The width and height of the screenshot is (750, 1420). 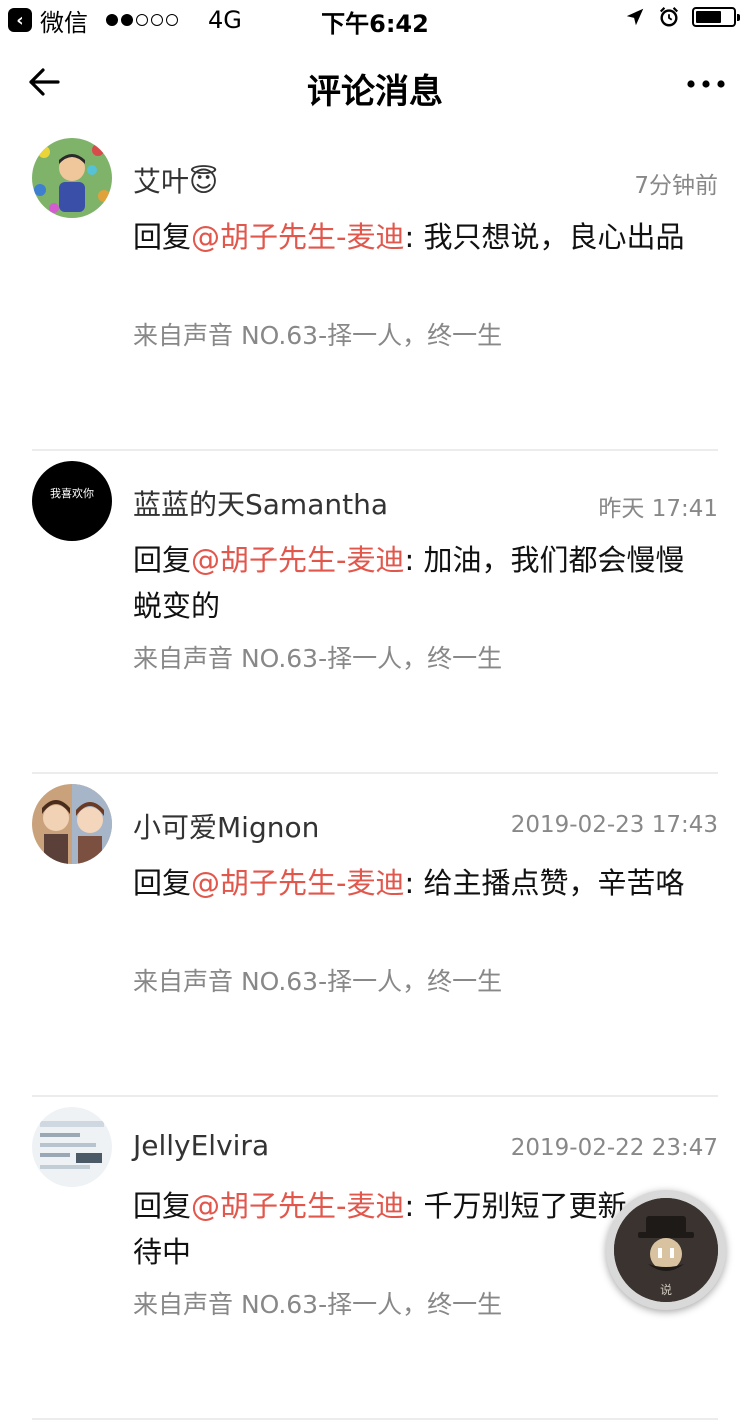 I want to click on page-title: 评论消息, so click(x=375, y=92).